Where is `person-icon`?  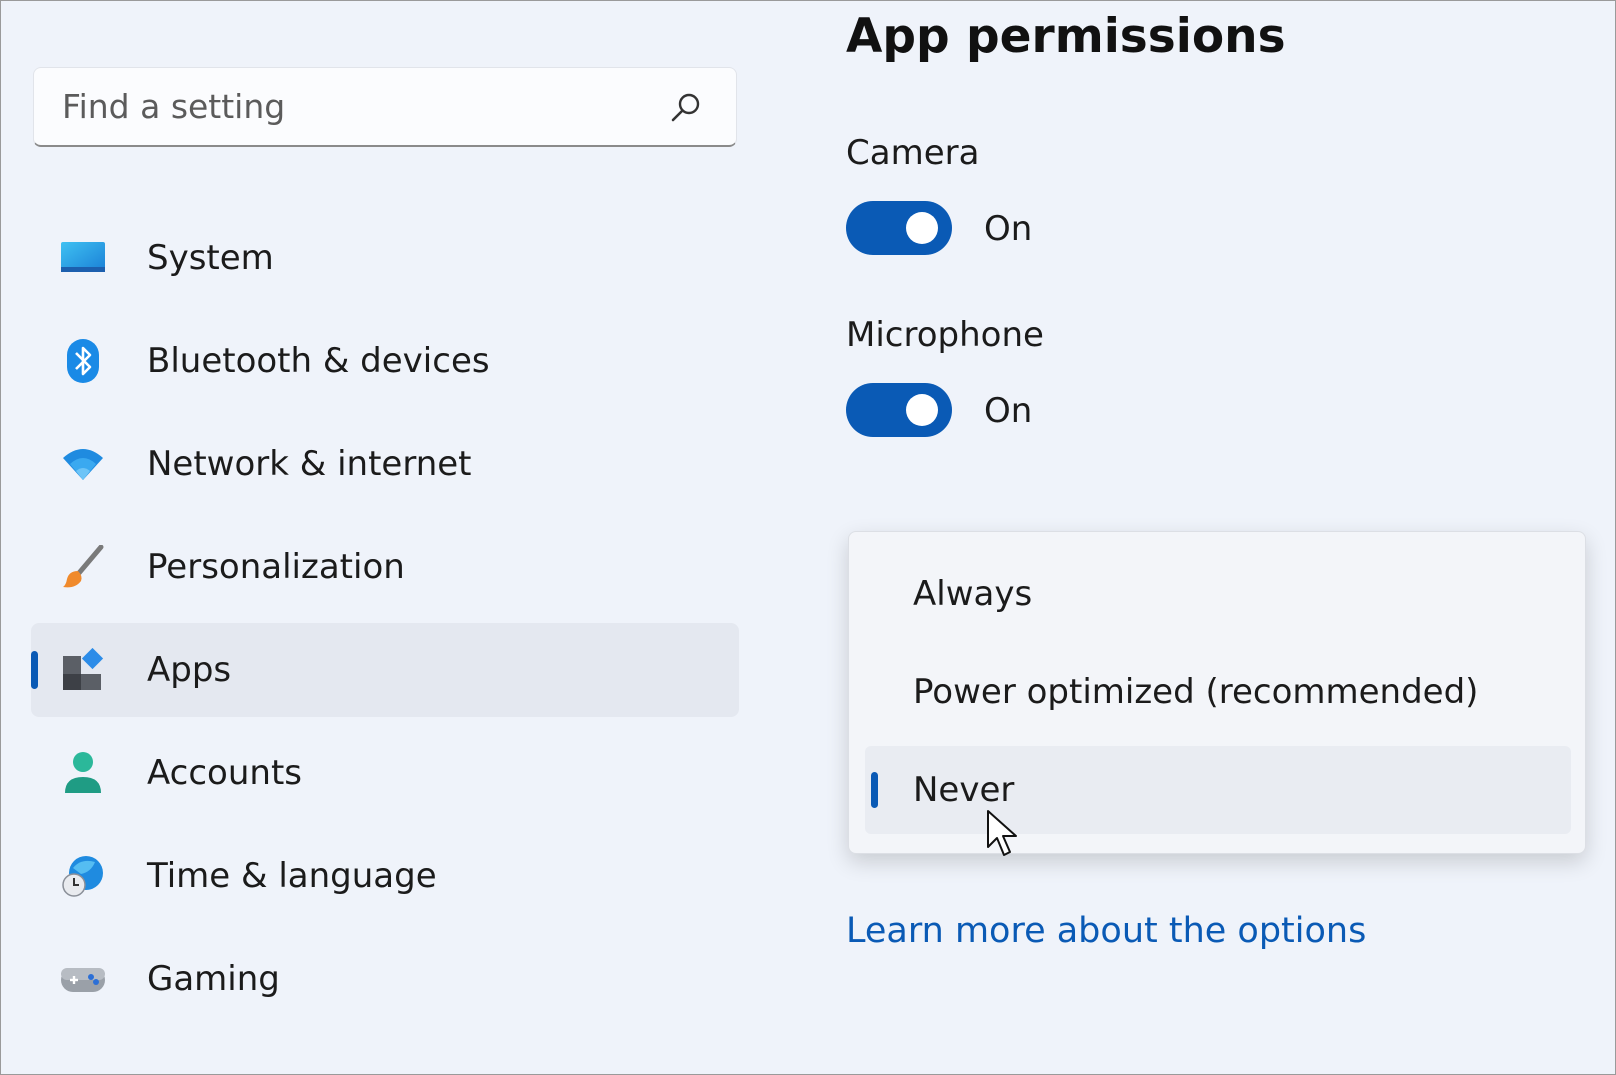 person-icon is located at coordinates (83, 772).